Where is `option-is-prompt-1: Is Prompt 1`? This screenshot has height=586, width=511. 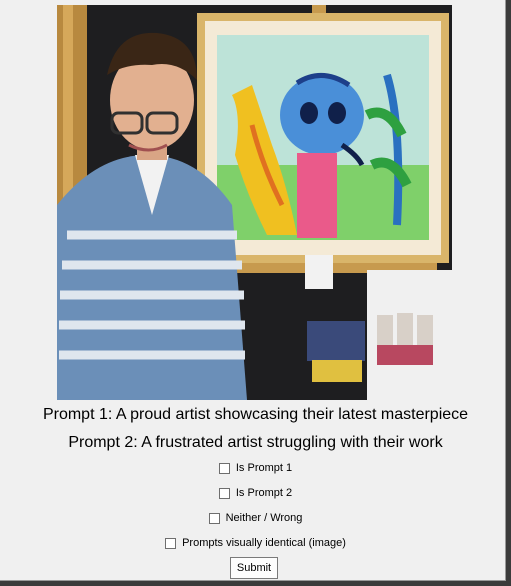
option-is-prompt-1: Is Prompt 1 is located at coordinates (255, 468).